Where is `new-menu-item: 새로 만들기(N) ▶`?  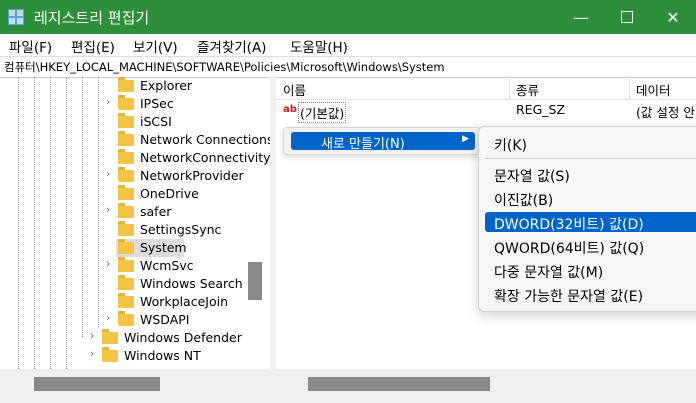
new-menu-item: 새로 만들기(N) ▶ is located at coordinates (383, 142).